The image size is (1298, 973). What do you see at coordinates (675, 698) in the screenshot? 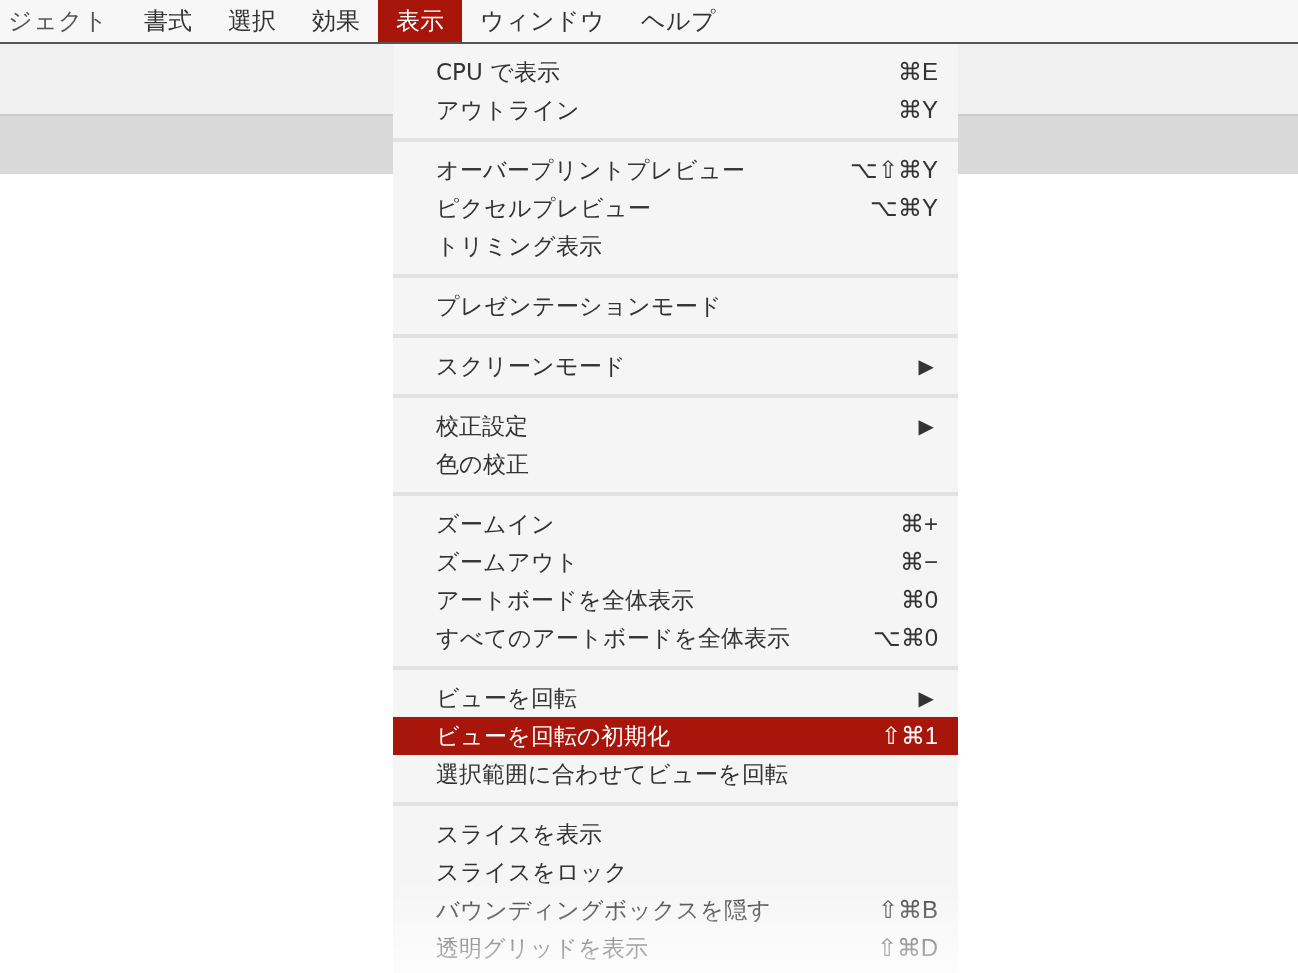
I see `menu-item: ビューを回転 ▶` at bounding box center [675, 698].